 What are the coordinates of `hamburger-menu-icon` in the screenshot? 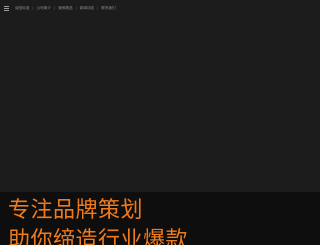 It's located at (6, 8).